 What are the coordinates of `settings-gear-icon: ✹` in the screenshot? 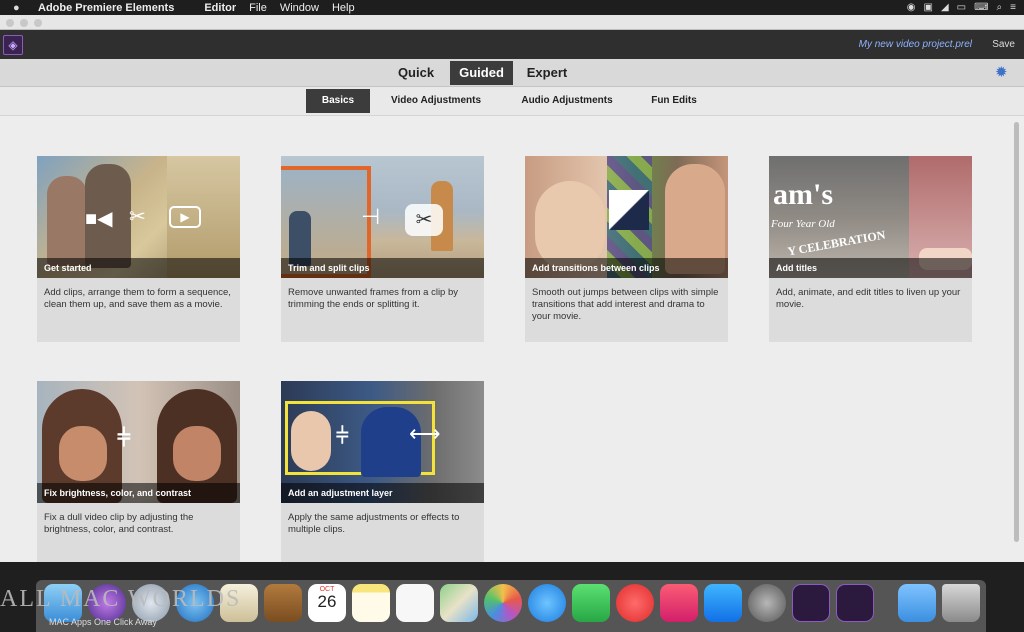 It's located at (1002, 72).